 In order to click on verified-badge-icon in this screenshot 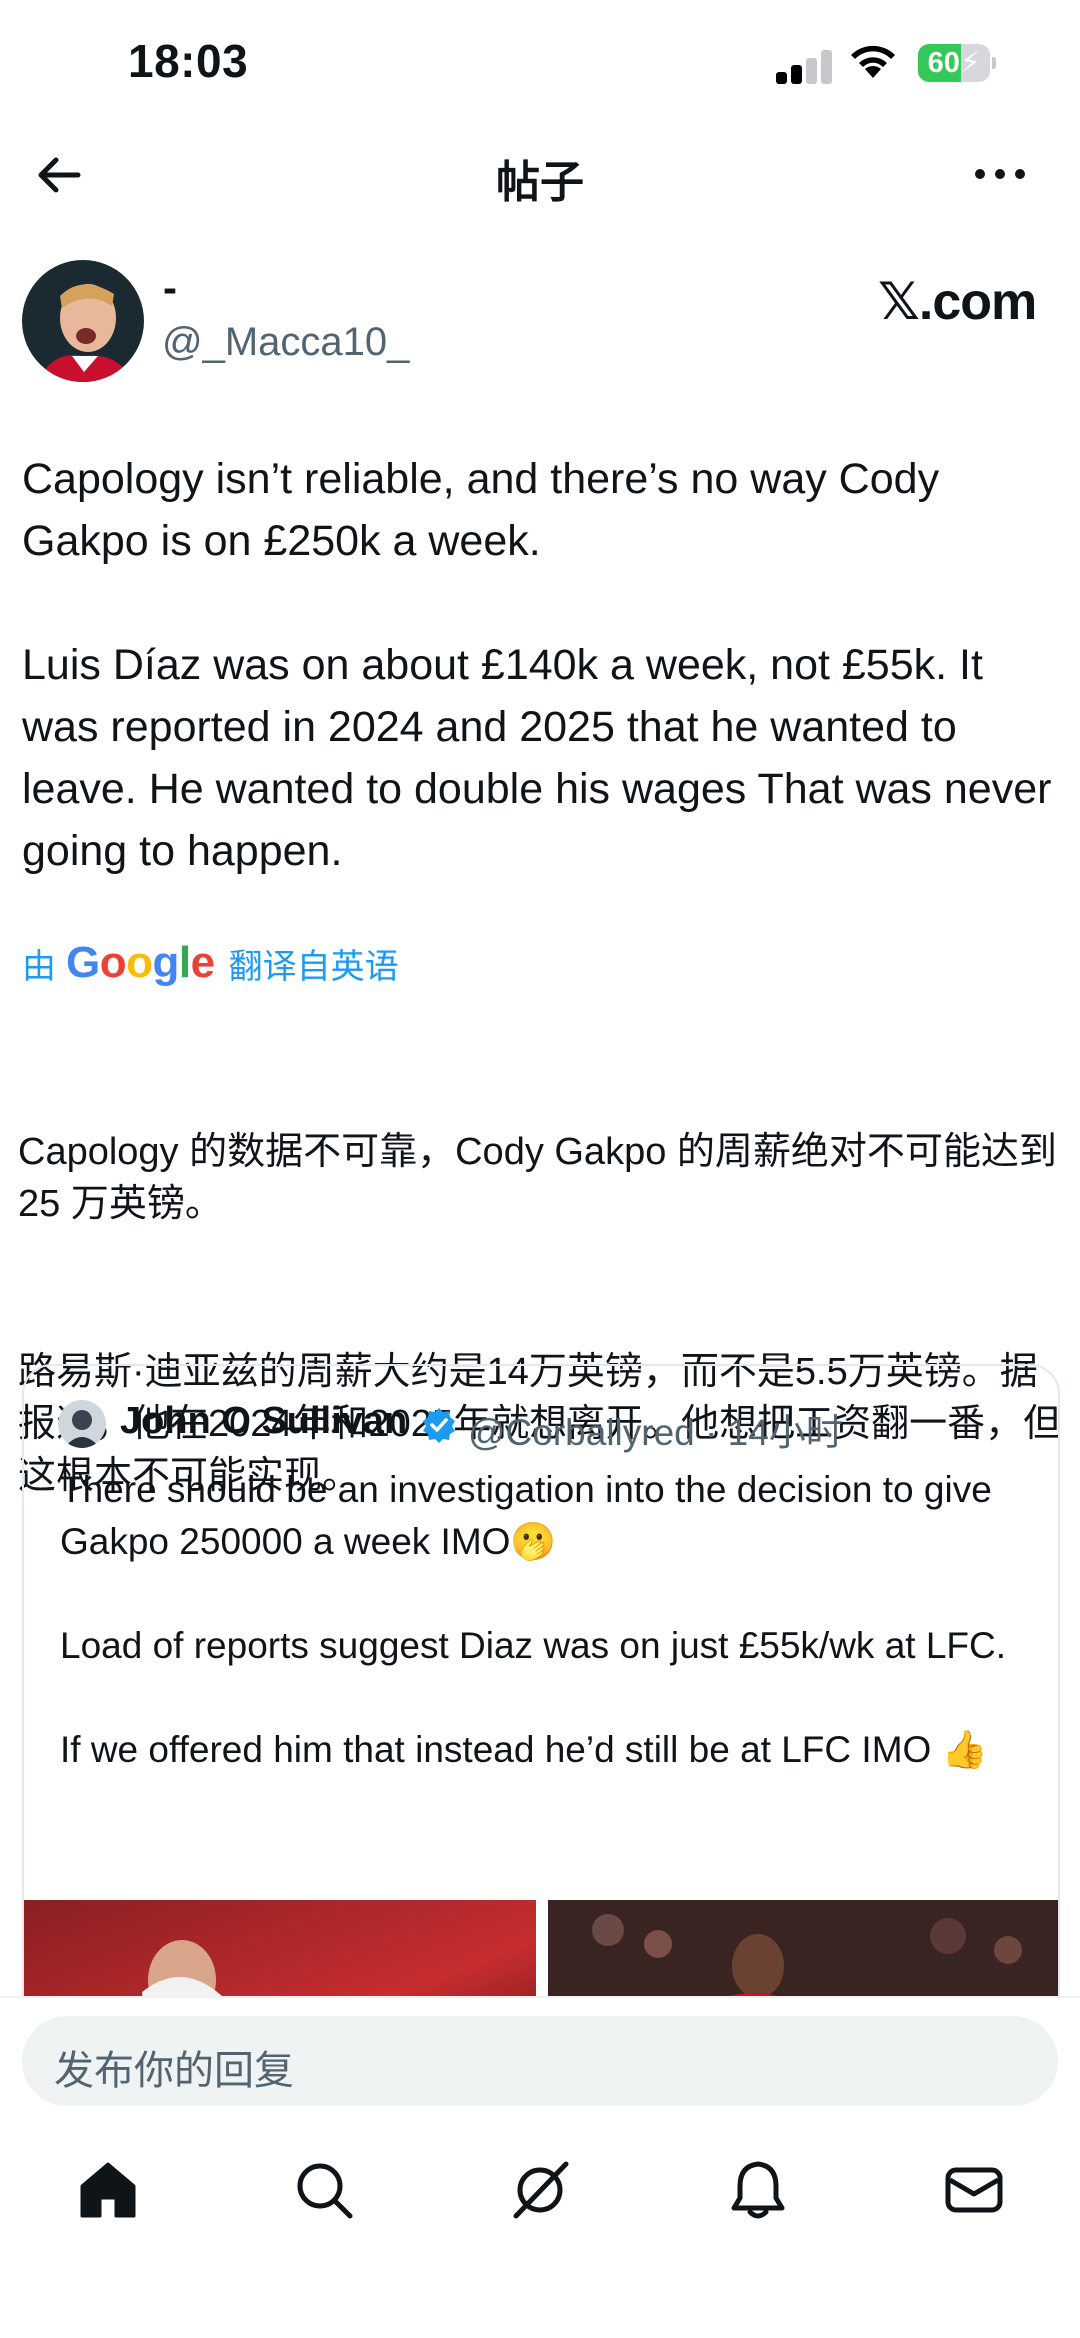, I will do `click(439, 1425)`.